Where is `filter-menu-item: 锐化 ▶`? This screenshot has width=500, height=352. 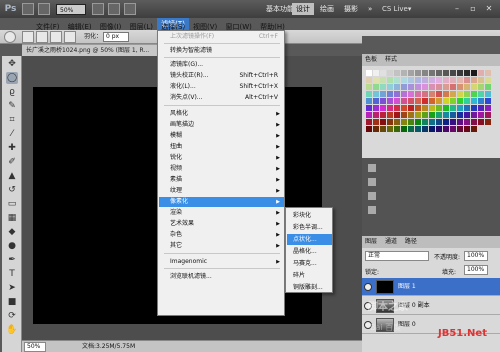
filter-menu-item: 锐化 ▶ is located at coordinates (227, 158).